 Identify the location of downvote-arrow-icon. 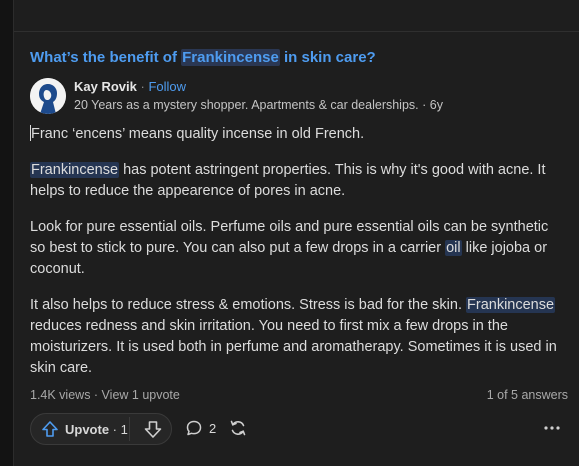
(153, 429).